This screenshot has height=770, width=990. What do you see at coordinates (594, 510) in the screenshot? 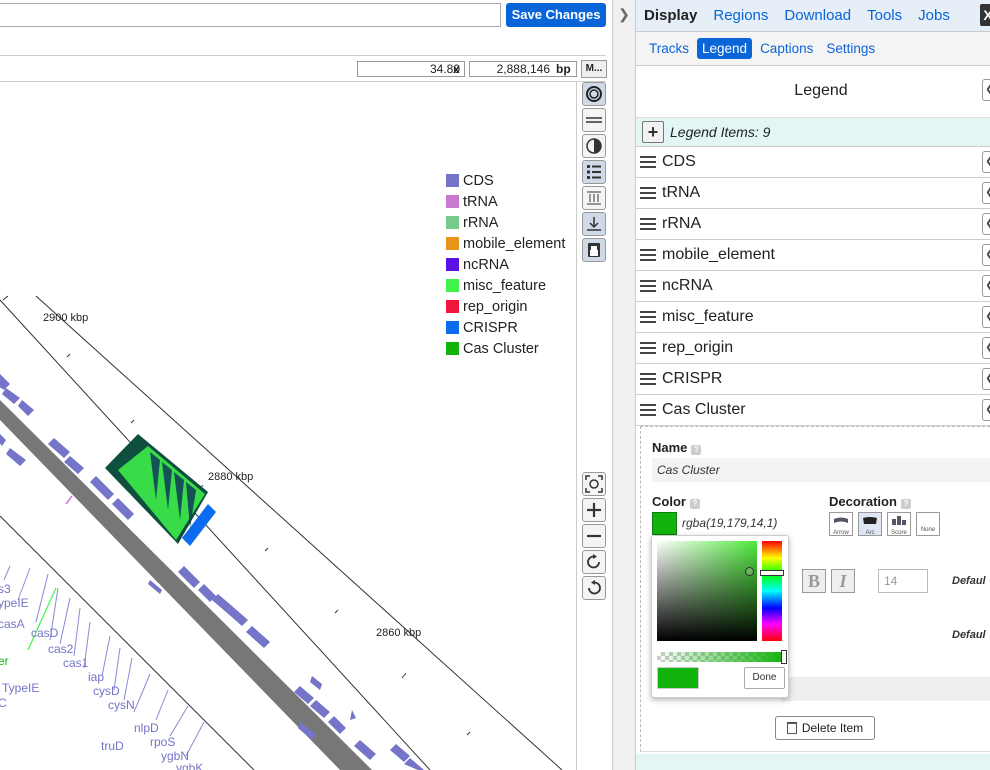
I see `zoom-in-icon` at bounding box center [594, 510].